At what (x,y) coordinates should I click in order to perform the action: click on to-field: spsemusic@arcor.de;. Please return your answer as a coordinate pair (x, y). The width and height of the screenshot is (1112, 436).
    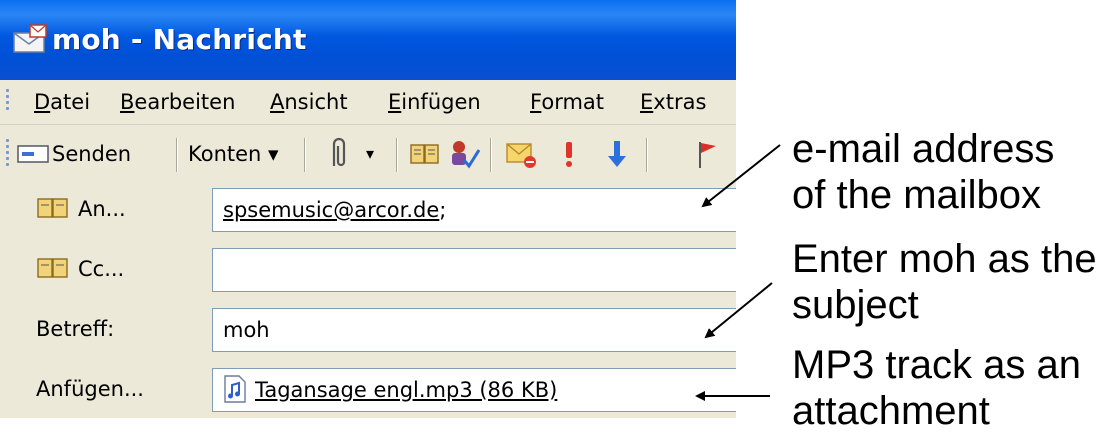
    Looking at the image, I should click on (474, 210).